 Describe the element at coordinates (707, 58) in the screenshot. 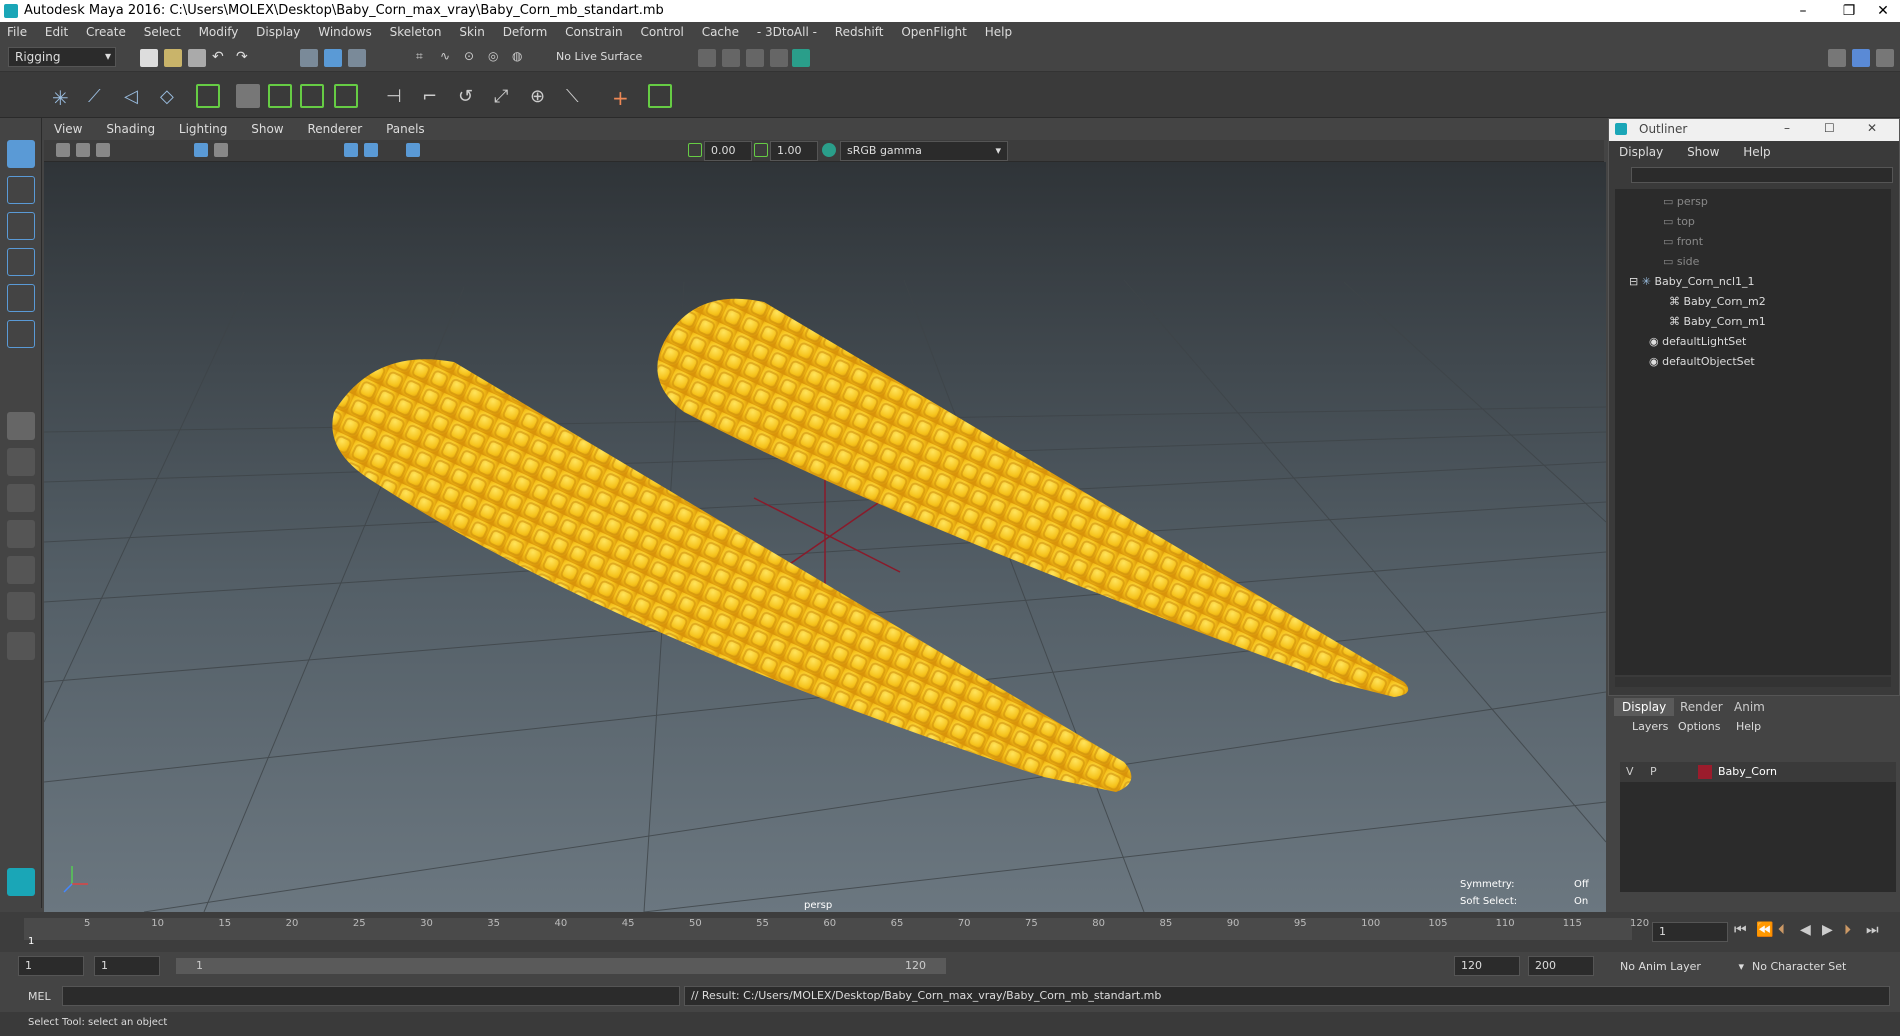

I see `render-icon` at that location.